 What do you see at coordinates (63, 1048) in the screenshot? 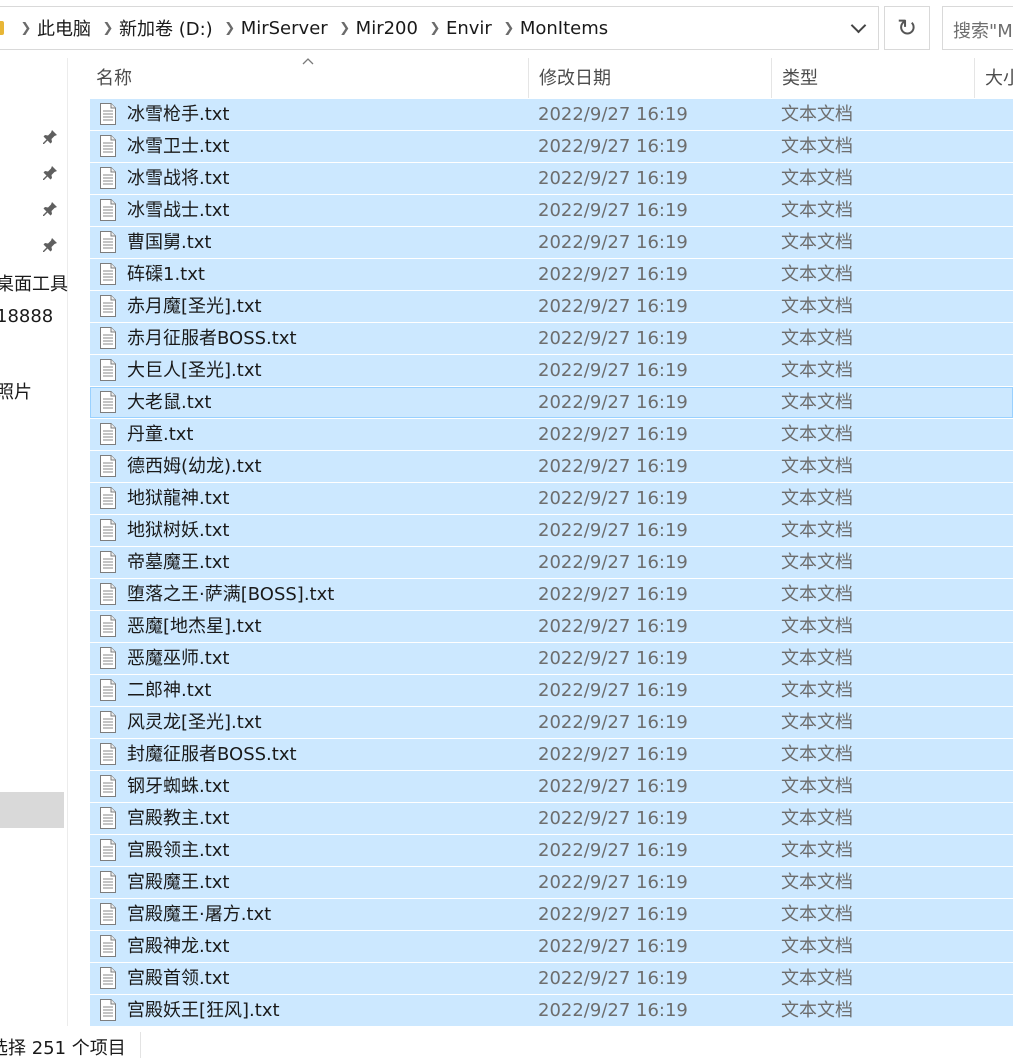
I see `selection-count: 选择 251 个项目` at bounding box center [63, 1048].